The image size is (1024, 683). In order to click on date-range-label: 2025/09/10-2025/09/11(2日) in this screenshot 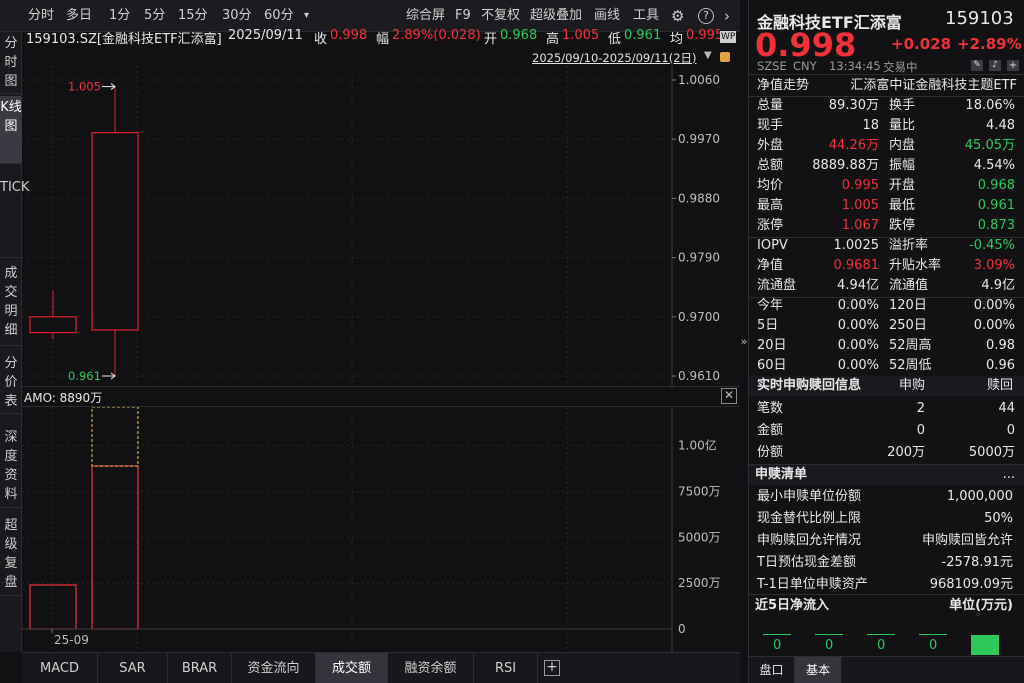, I will do `click(614, 58)`.